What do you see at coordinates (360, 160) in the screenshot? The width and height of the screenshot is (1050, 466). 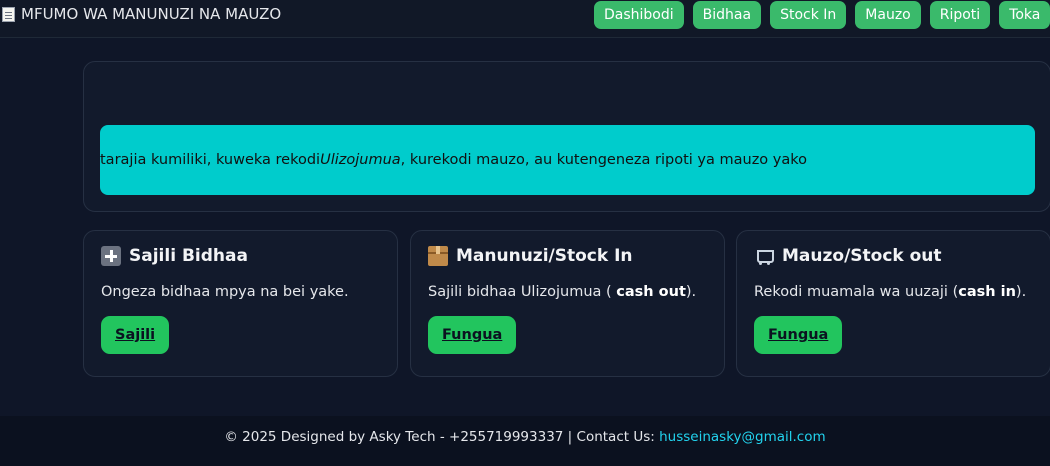 I see `banner-text-emphasis: Ulizojumua` at bounding box center [360, 160].